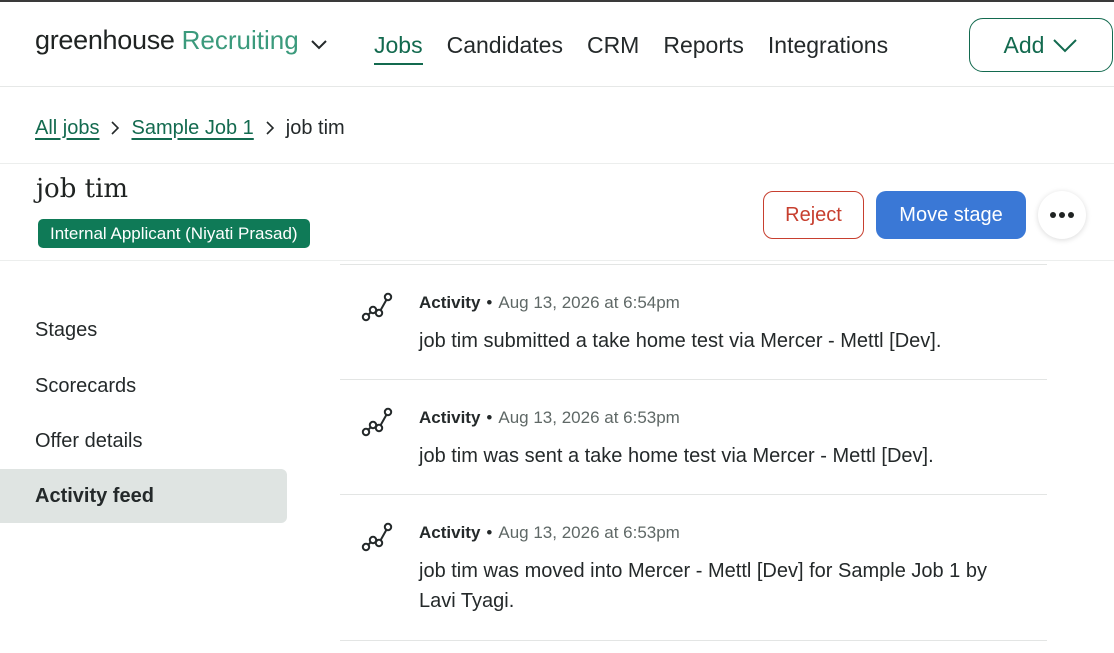 Image resolution: width=1114 pixels, height=653 pixels. What do you see at coordinates (813, 215) in the screenshot?
I see `reject-button: Reject` at bounding box center [813, 215].